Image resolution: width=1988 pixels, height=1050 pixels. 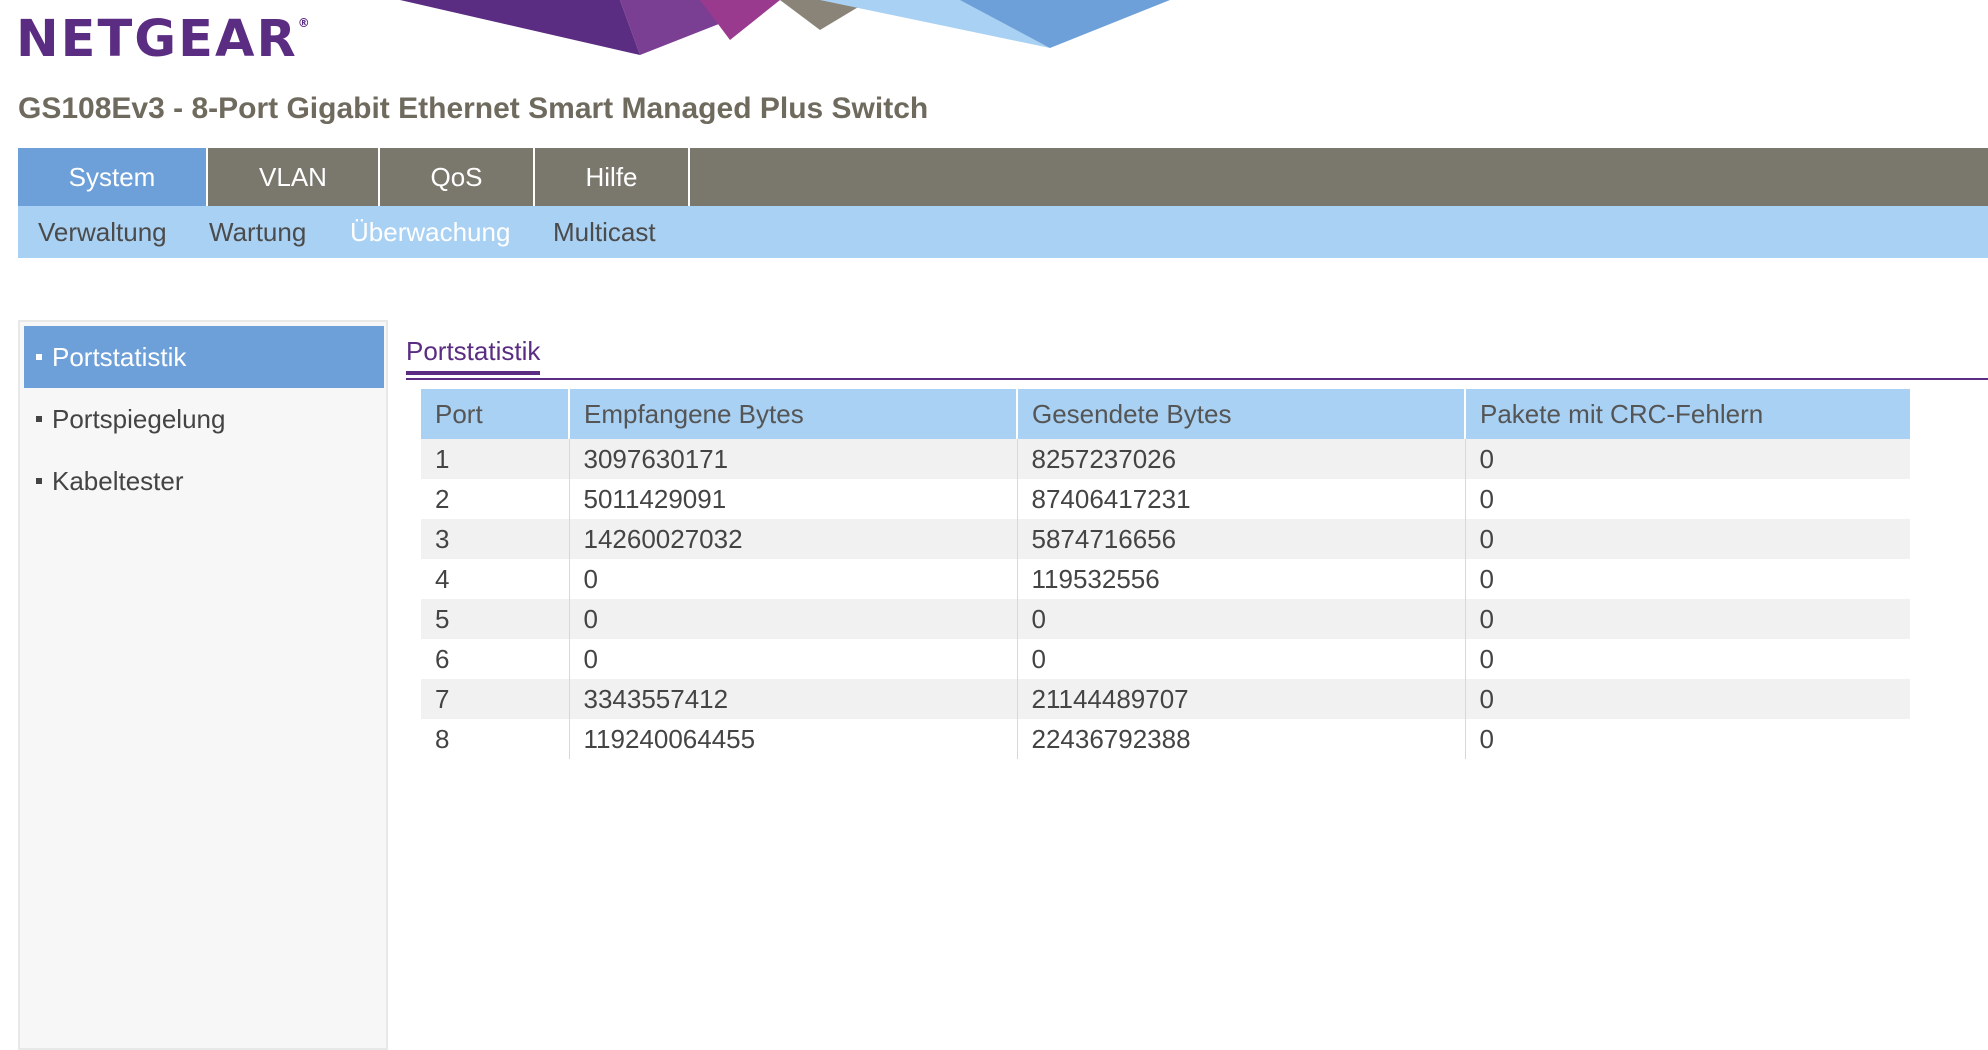 I want to click on subnav-verwaltung: Verwaltung, so click(x=102, y=232).